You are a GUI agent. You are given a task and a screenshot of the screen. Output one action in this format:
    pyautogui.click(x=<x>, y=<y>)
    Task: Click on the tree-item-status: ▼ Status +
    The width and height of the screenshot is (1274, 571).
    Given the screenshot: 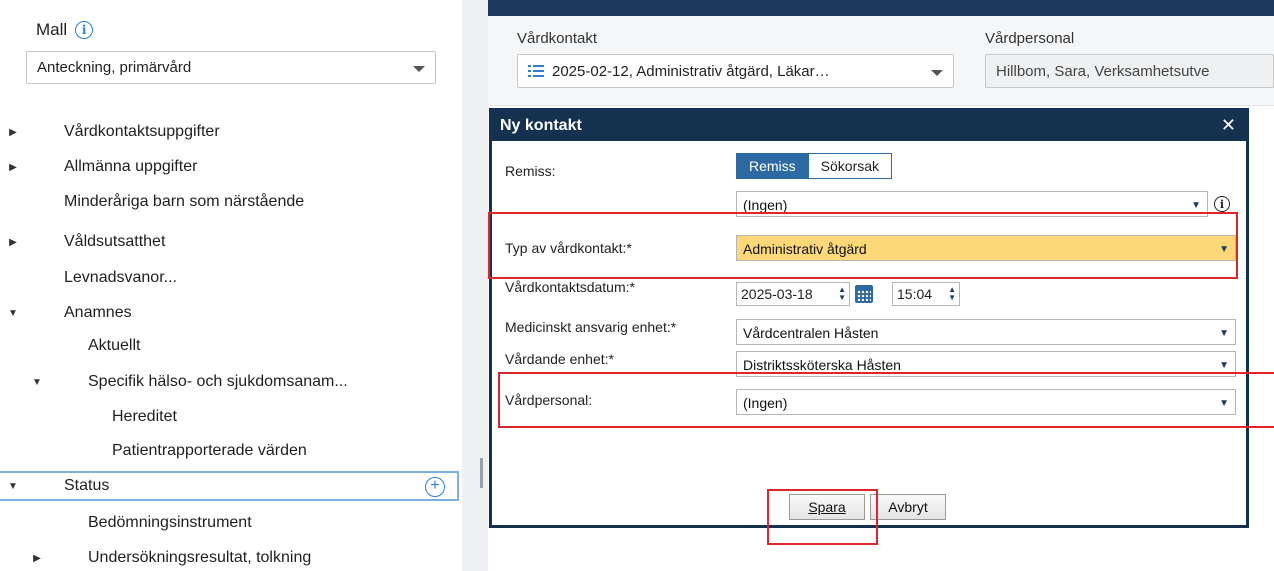 What is the action you would take?
    pyautogui.click(x=229, y=486)
    